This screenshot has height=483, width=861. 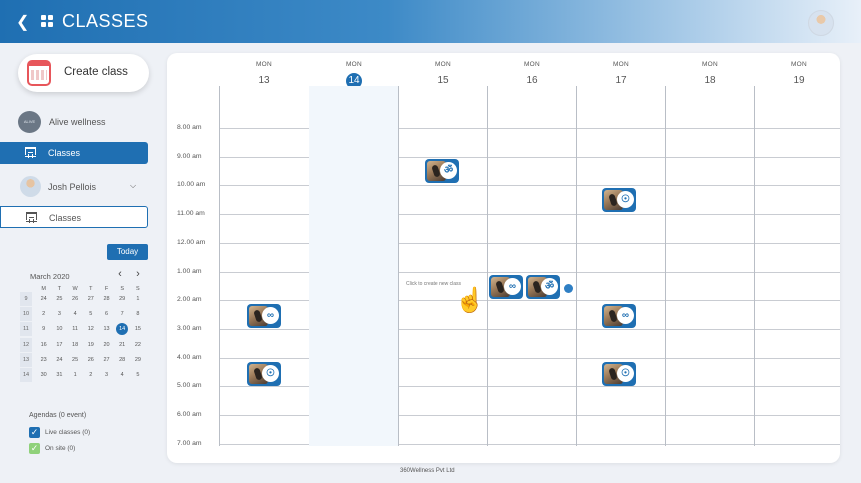 What do you see at coordinates (44, 360) in the screenshot?
I see `mini-calendar-day: 23` at bounding box center [44, 360].